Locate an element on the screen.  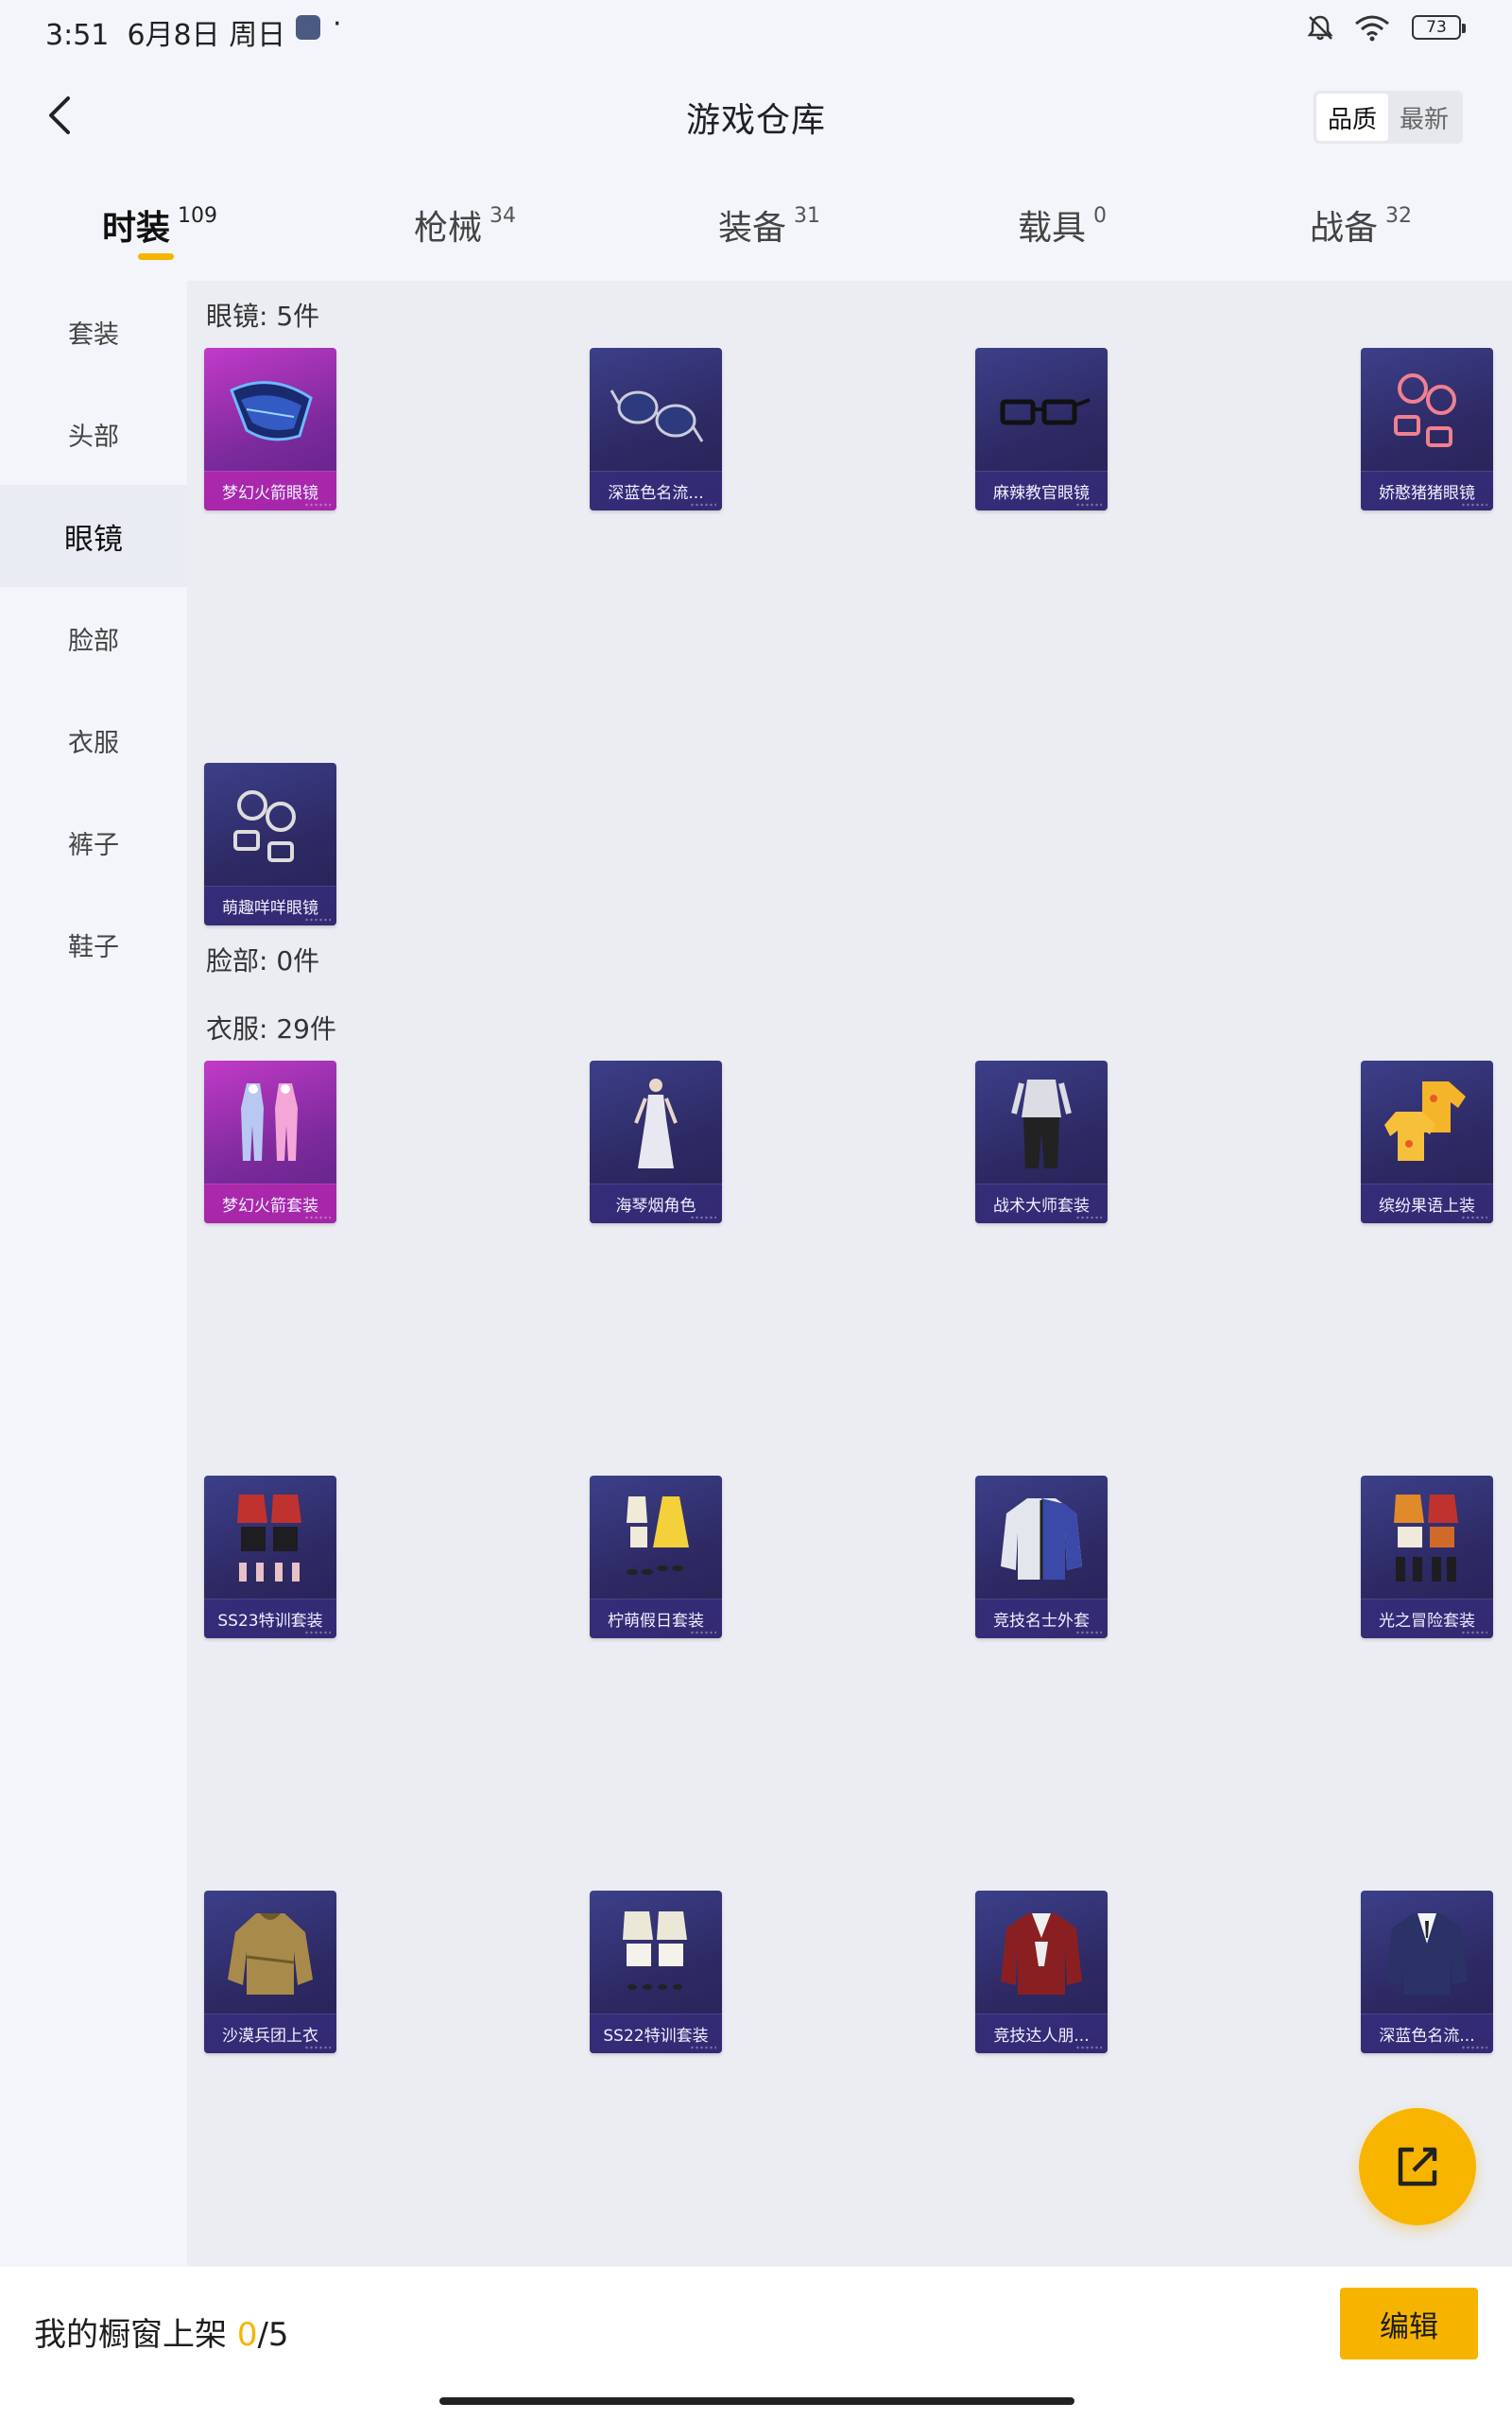
aviator-glasses-icon is located at coordinates (656, 409).